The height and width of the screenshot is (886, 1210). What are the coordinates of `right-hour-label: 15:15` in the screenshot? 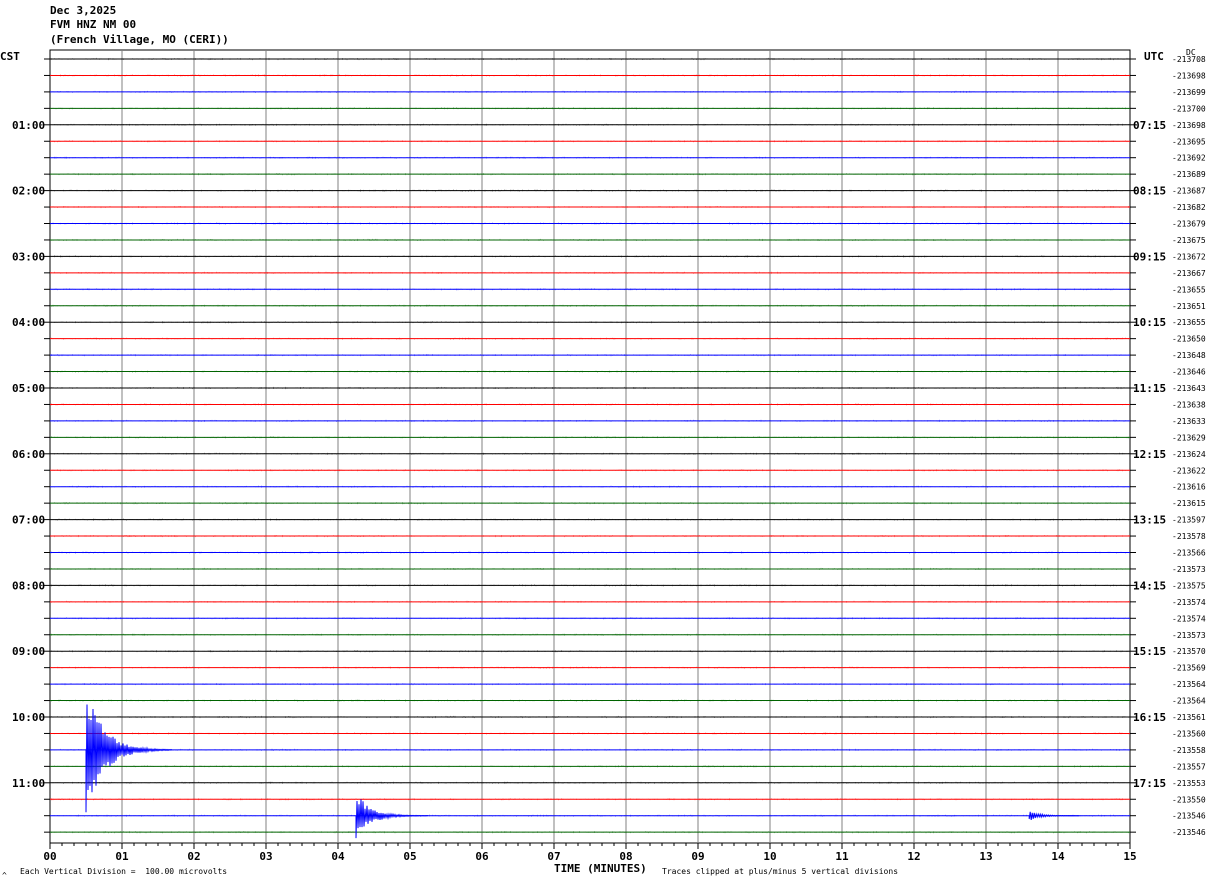 It's located at (1149, 651).